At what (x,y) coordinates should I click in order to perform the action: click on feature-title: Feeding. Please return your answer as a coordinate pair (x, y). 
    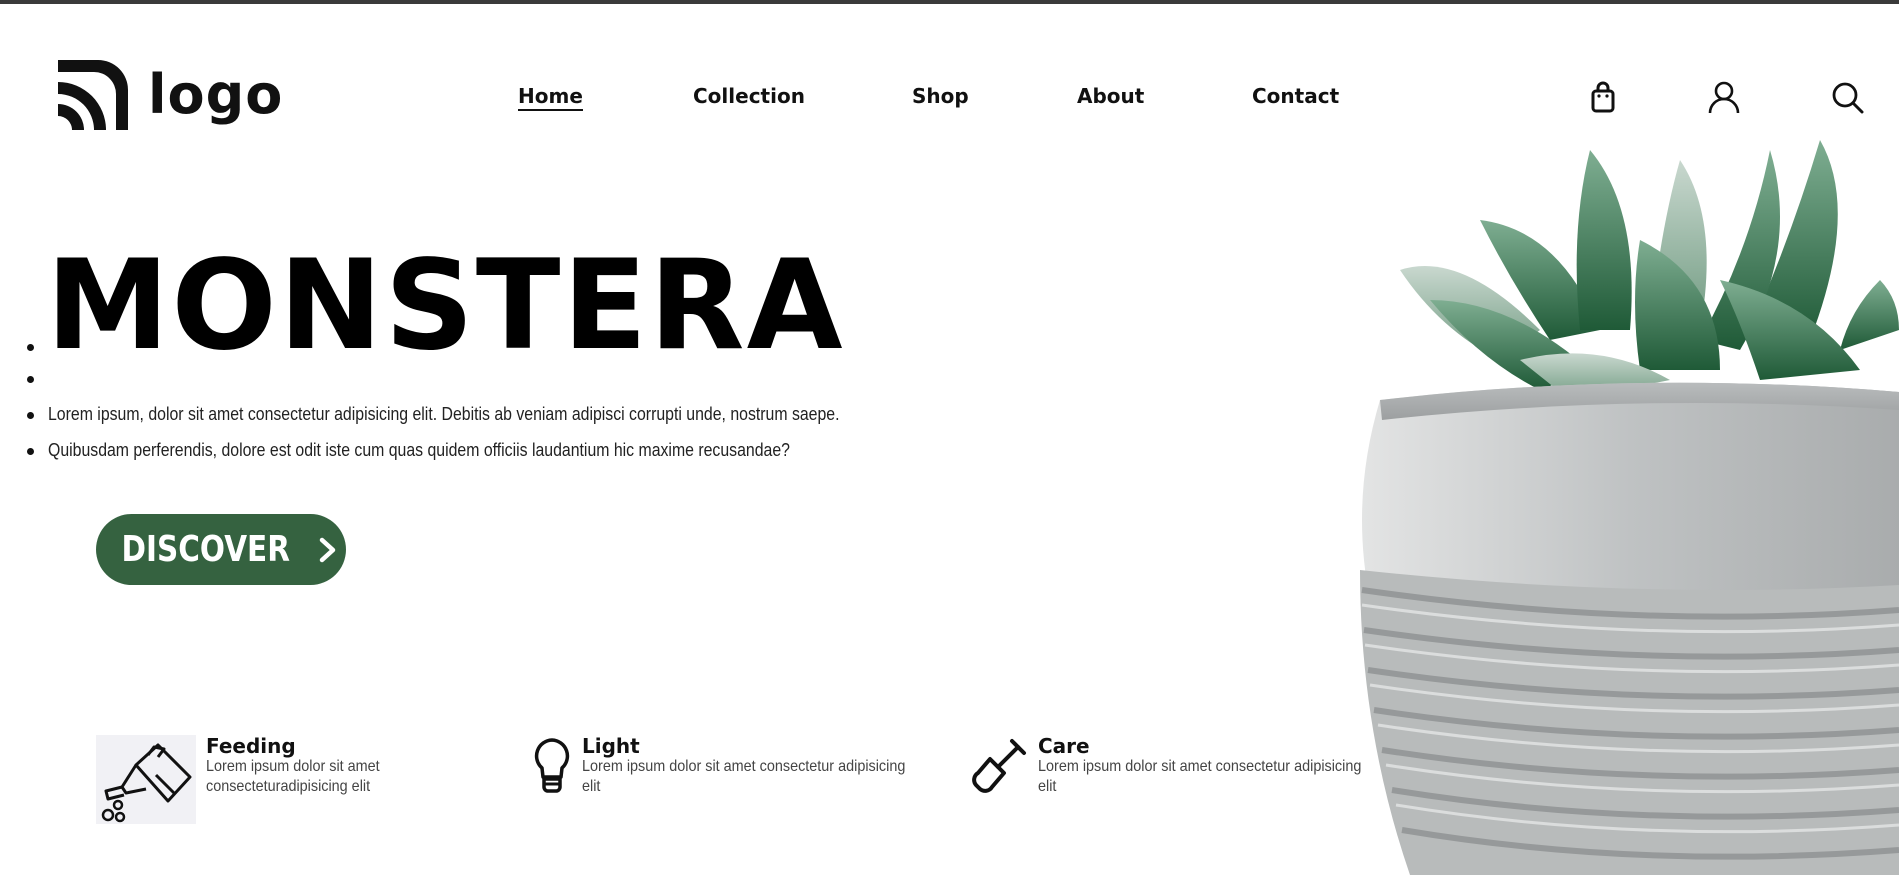
    Looking at the image, I should click on (251, 746).